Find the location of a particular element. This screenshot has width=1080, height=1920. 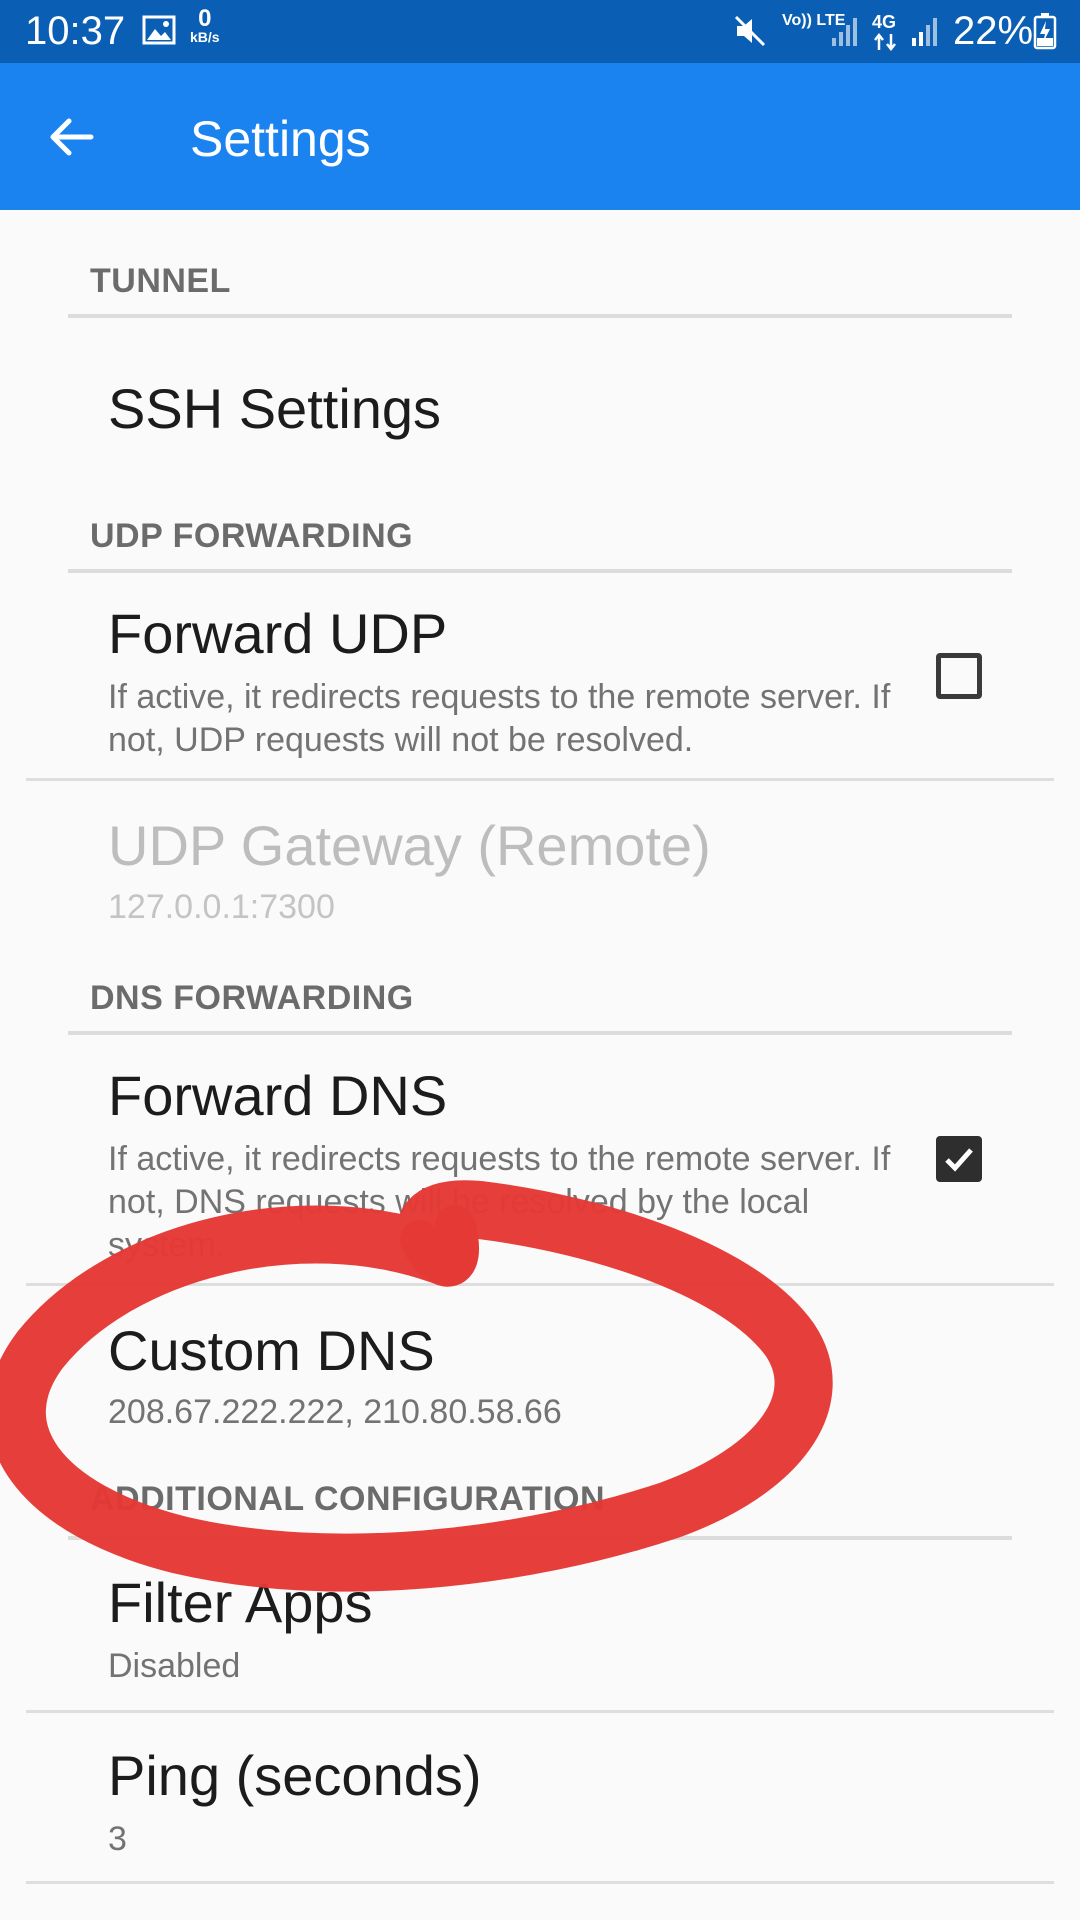

image-icon is located at coordinates (159, 30).